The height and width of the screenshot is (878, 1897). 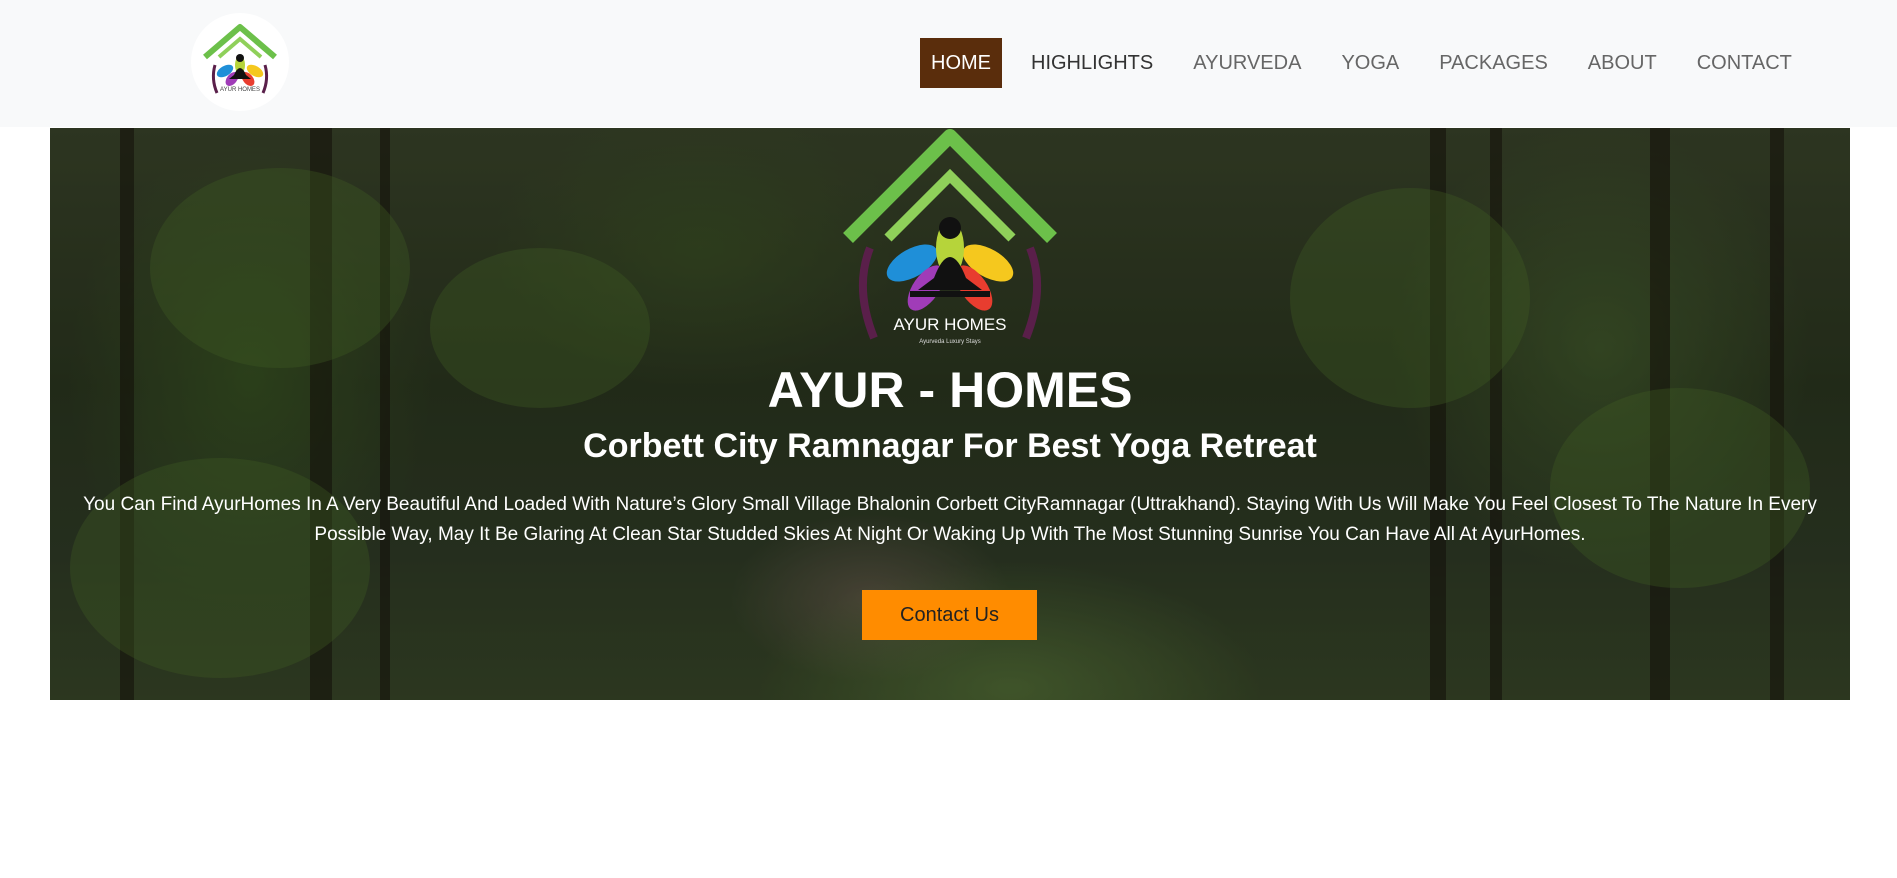 What do you see at coordinates (1744, 63) in the screenshot?
I see `nav-item-contact: CONTACT` at bounding box center [1744, 63].